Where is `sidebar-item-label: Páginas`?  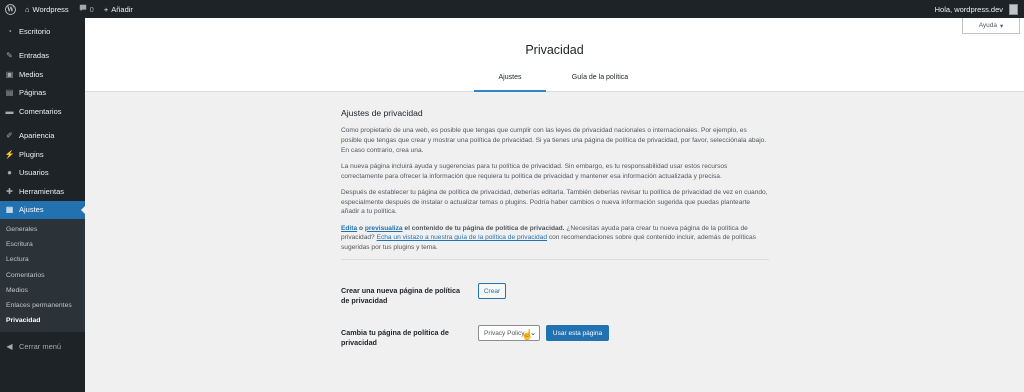 sidebar-item-label: Páginas is located at coordinates (33, 93).